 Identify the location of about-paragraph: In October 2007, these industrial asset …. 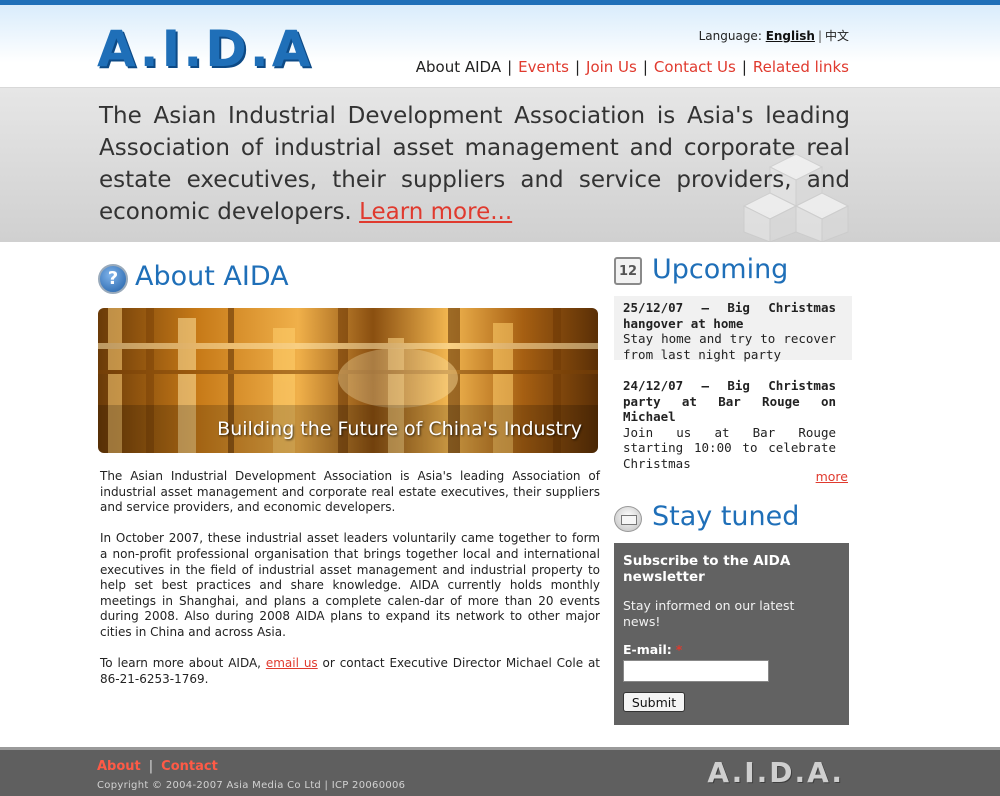
(350, 585).